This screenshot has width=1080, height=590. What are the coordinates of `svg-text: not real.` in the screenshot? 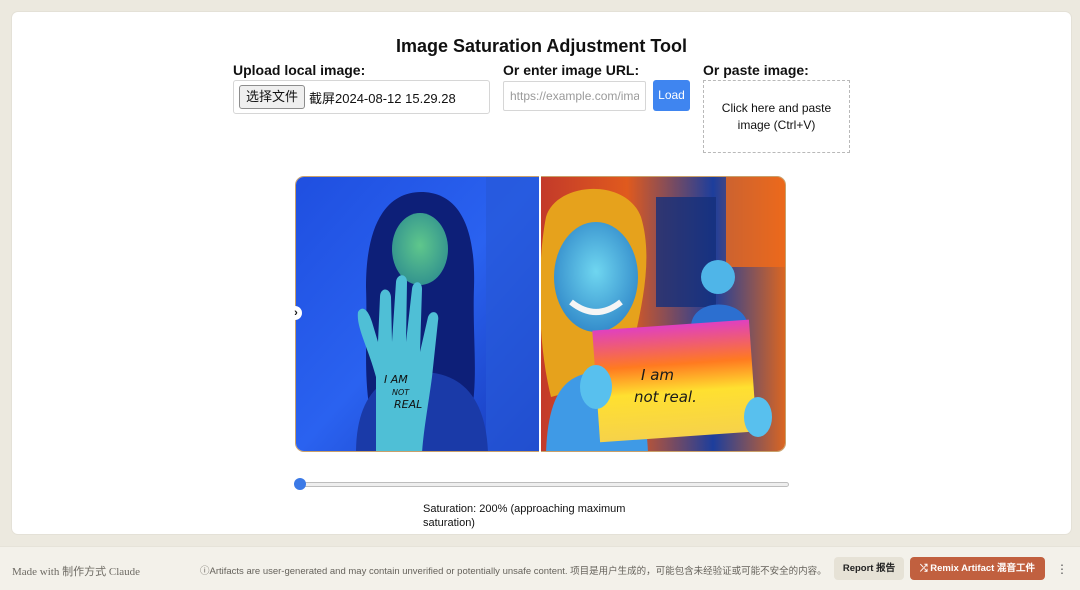 It's located at (665, 397).